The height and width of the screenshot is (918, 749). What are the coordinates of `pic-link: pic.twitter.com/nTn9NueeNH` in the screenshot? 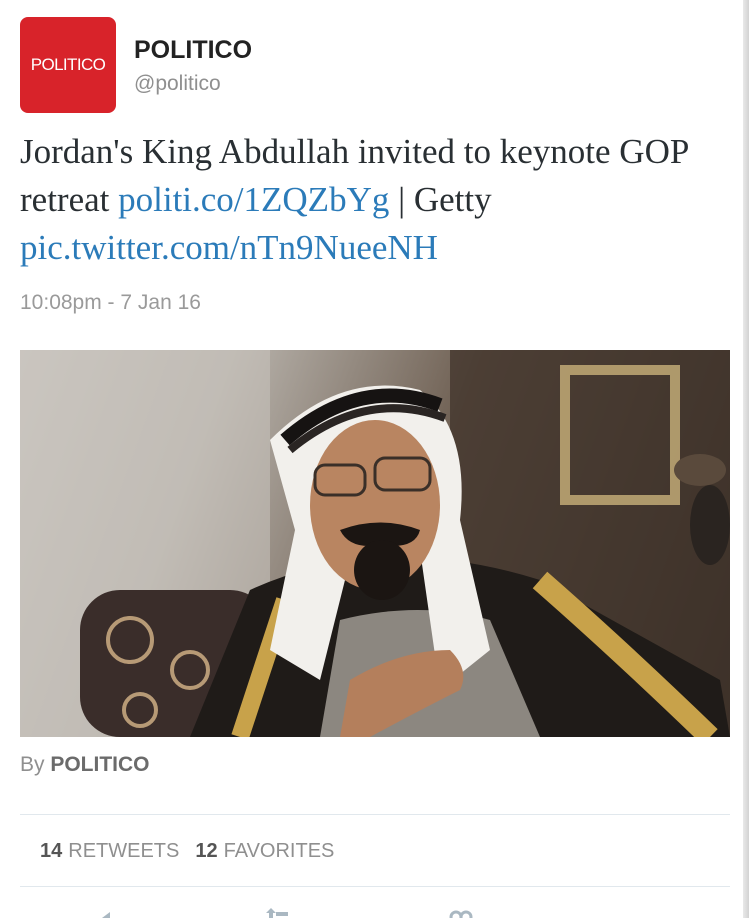 It's located at (229, 247).